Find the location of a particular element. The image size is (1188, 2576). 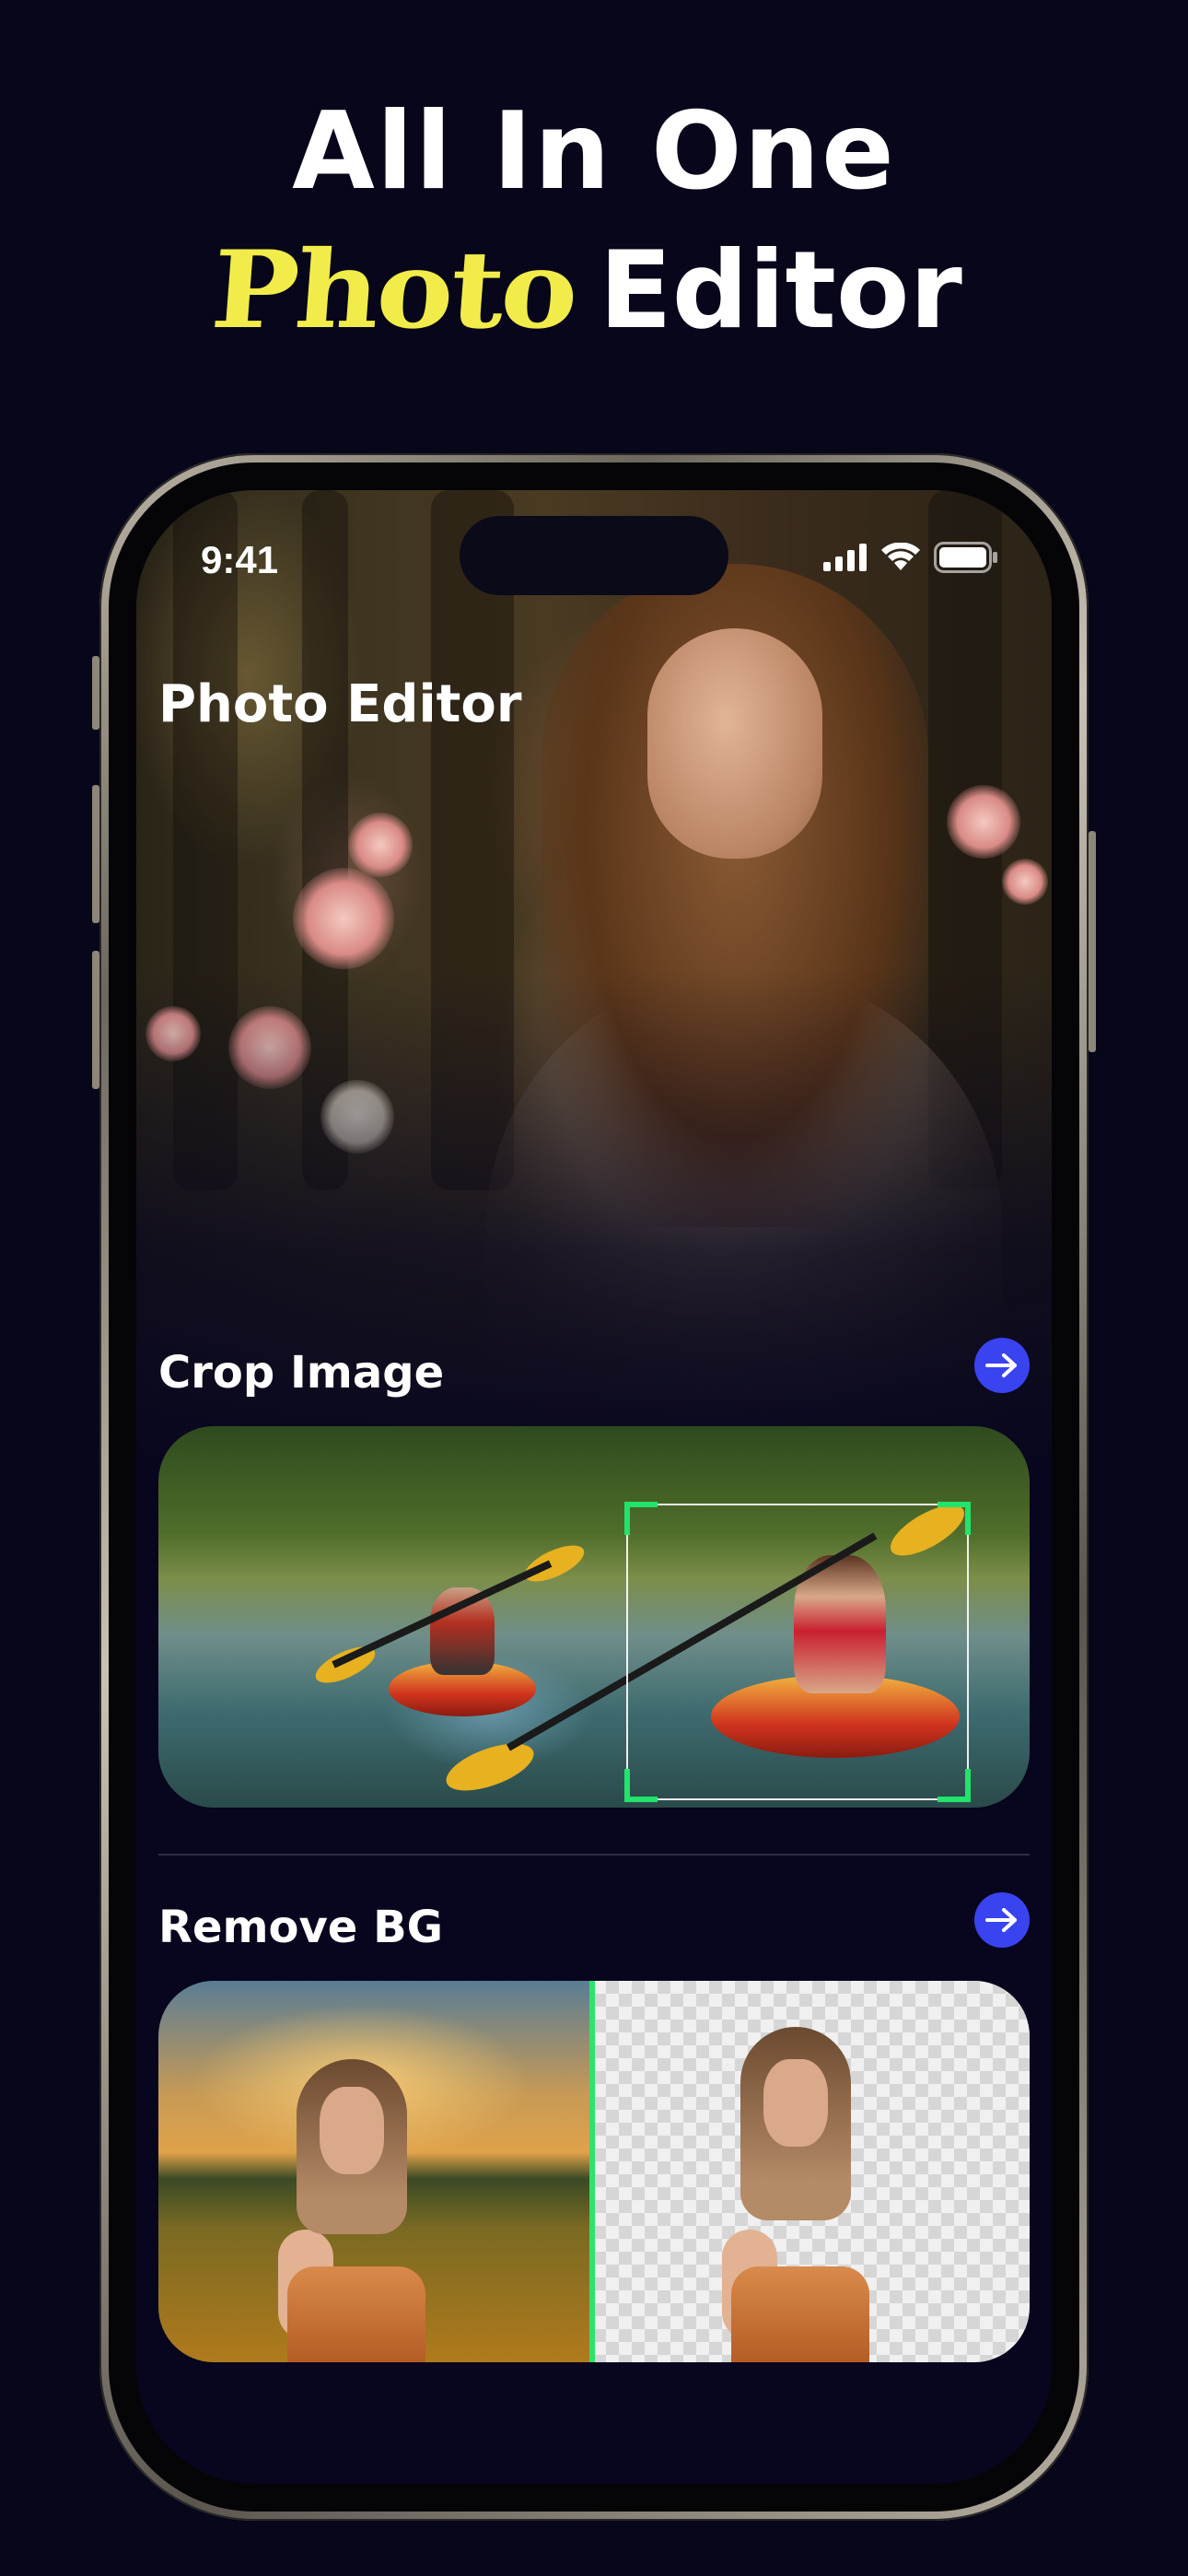

dynamic-island is located at coordinates (594, 555).